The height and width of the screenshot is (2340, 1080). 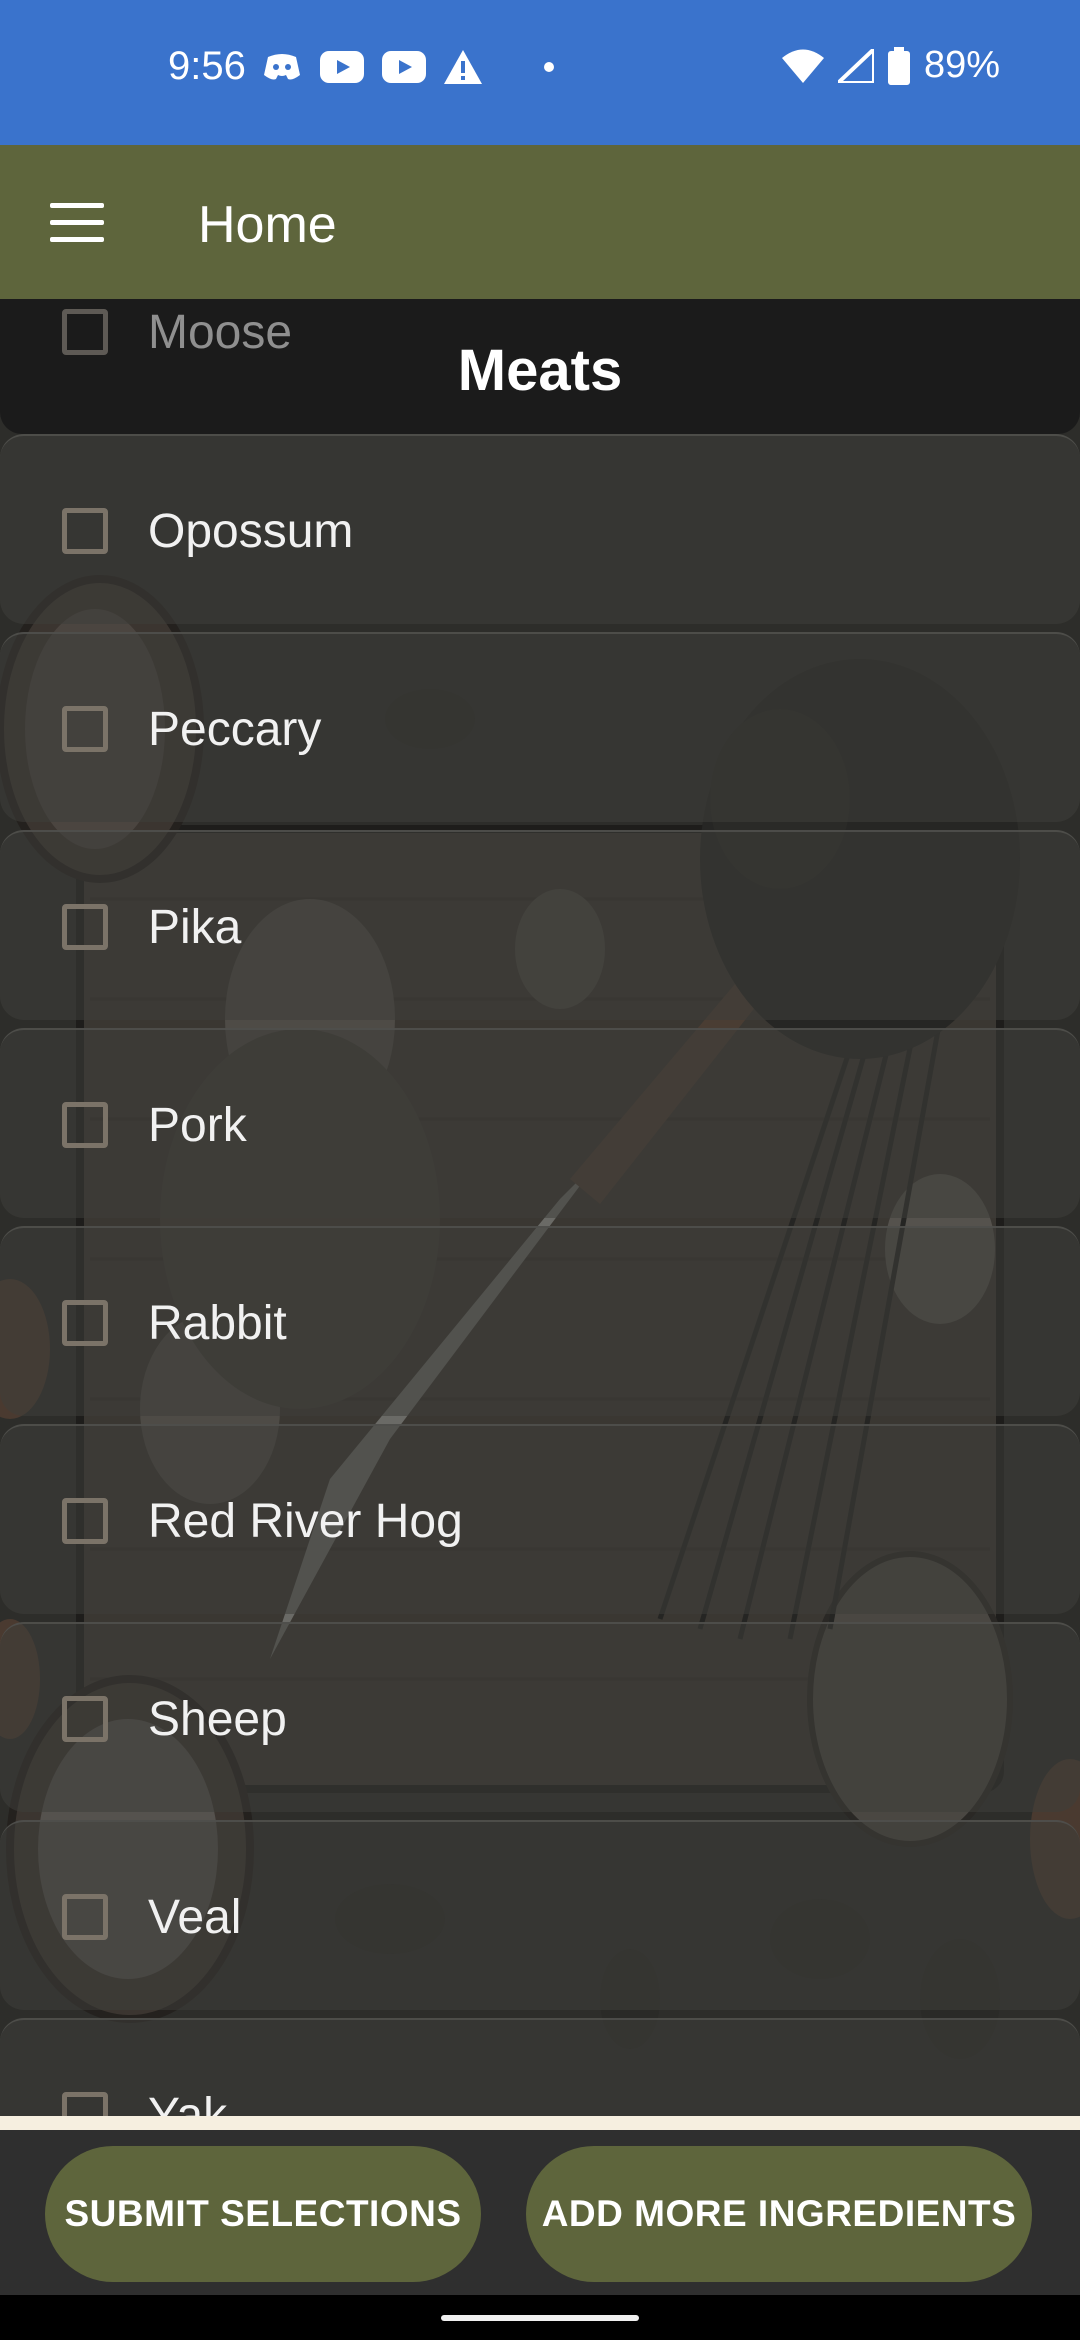 I want to click on list-item-label: Opossum, so click(x=251, y=531).